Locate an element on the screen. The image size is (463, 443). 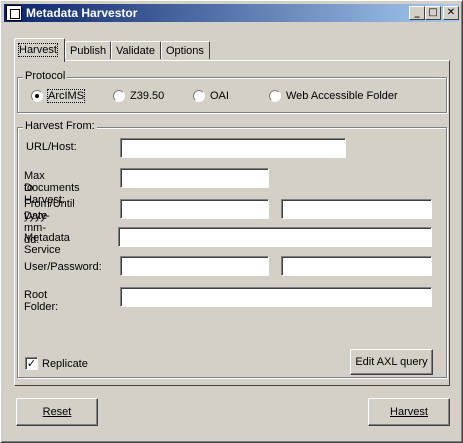
metadata-service-input is located at coordinates (275, 237).